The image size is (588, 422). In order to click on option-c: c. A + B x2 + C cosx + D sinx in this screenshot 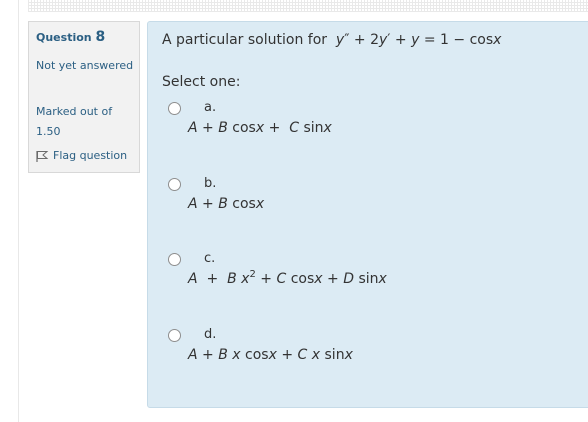, I will do `click(318, 273)`.